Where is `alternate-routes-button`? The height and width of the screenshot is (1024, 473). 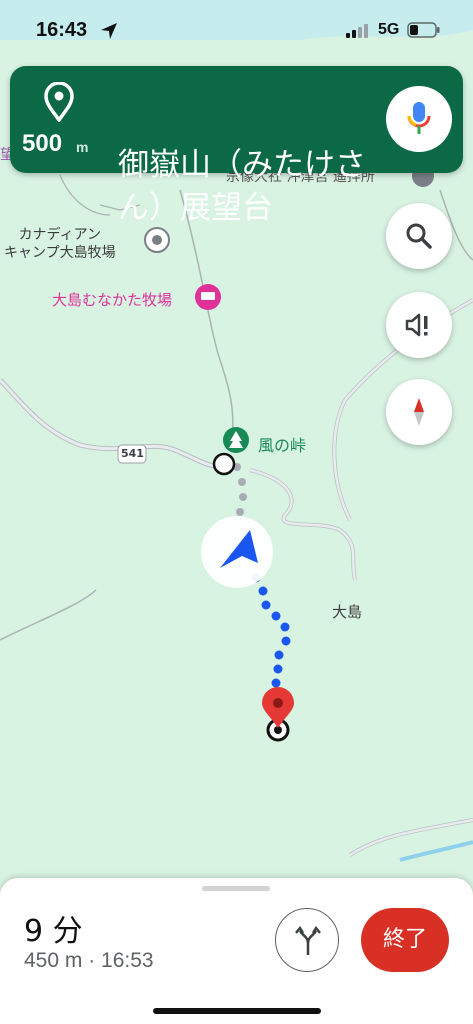
alternate-routes-button is located at coordinates (307, 940).